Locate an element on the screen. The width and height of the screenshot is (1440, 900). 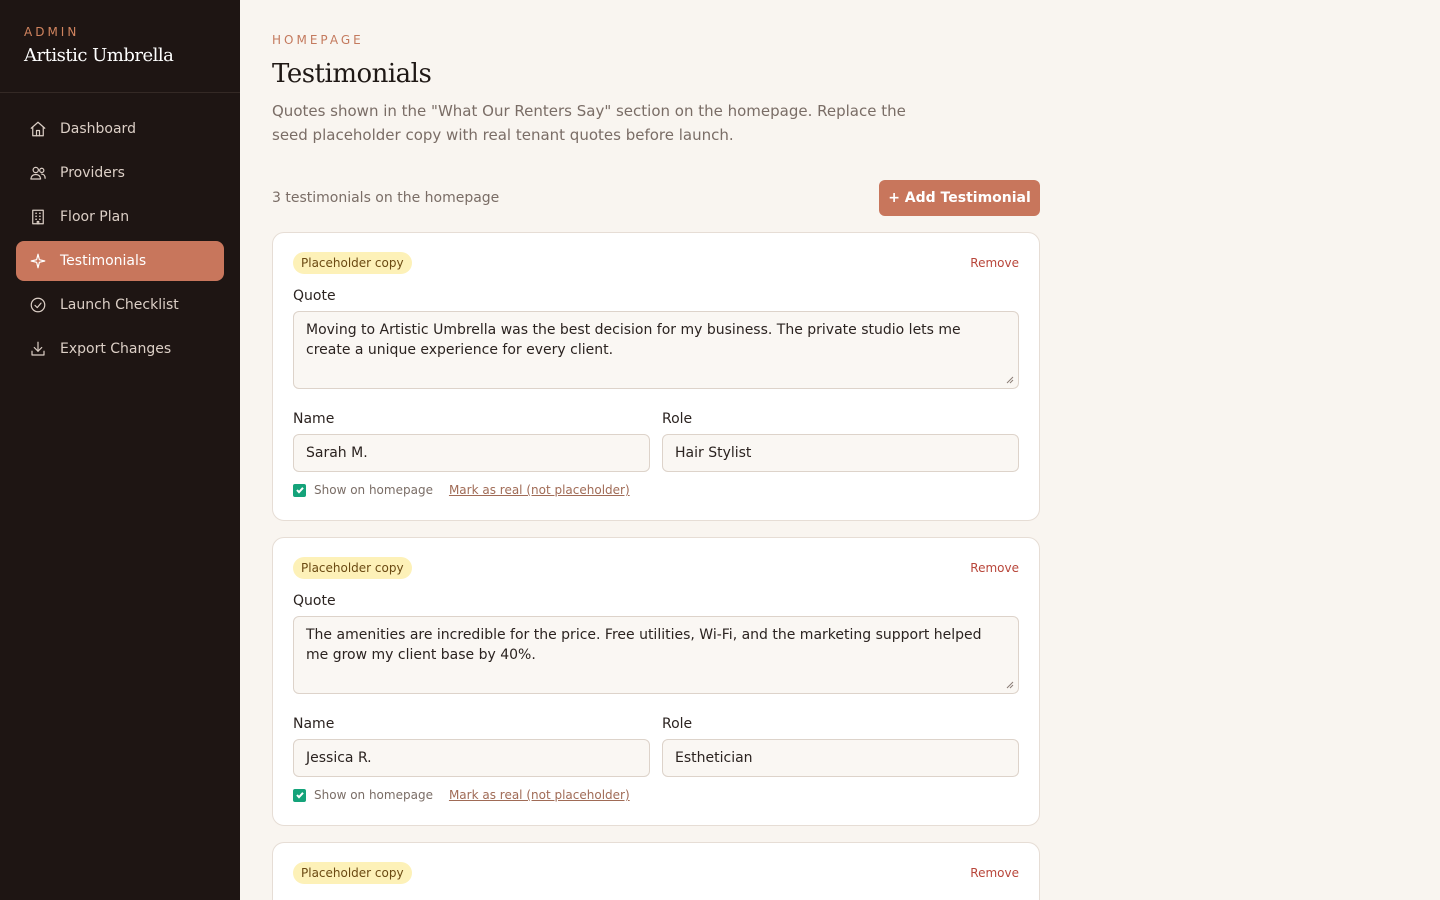
add-testimonial-button: + Add Testimonial is located at coordinates (959, 198).